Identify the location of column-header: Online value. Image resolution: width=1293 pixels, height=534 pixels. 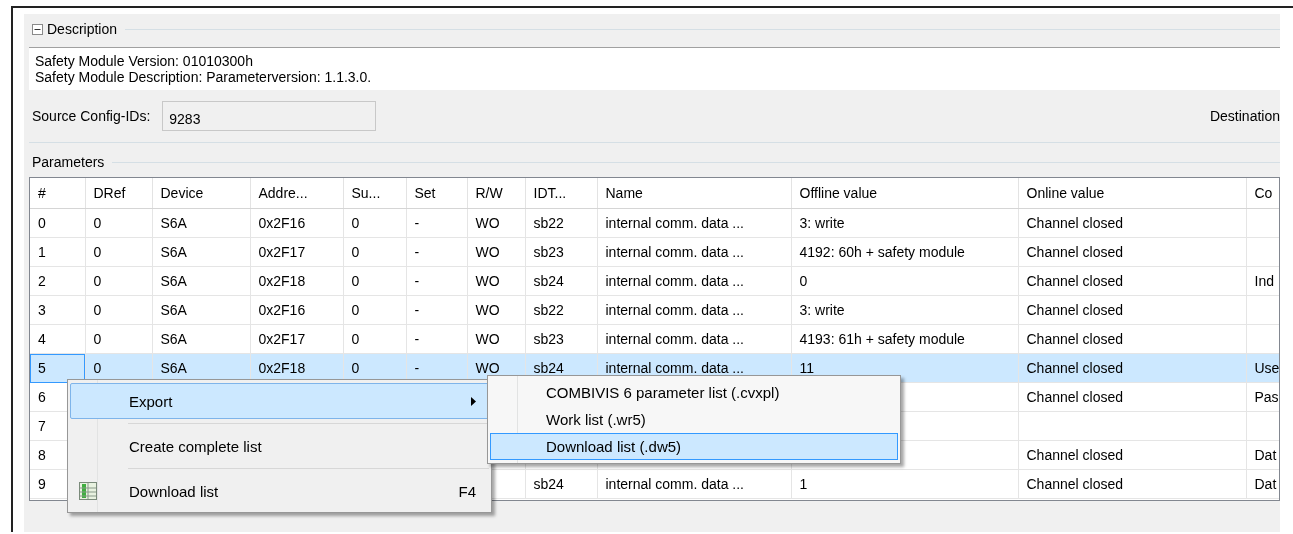
(1132, 193).